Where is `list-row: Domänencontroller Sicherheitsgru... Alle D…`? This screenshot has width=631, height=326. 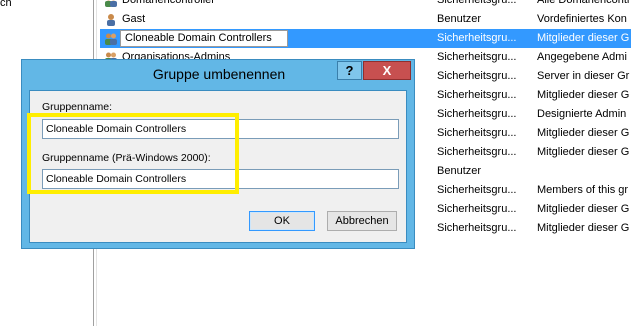
list-row: Domänencontroller Sicherheitsgru... Alle D… is located at coordinates (365, 5).